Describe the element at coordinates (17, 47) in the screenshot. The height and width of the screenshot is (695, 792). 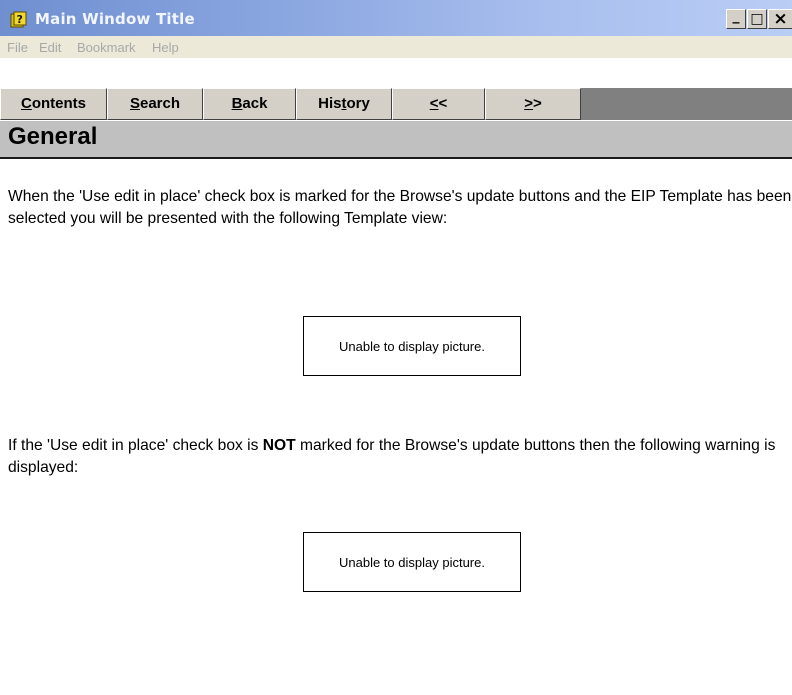
I see `menu-file: File` at that location.